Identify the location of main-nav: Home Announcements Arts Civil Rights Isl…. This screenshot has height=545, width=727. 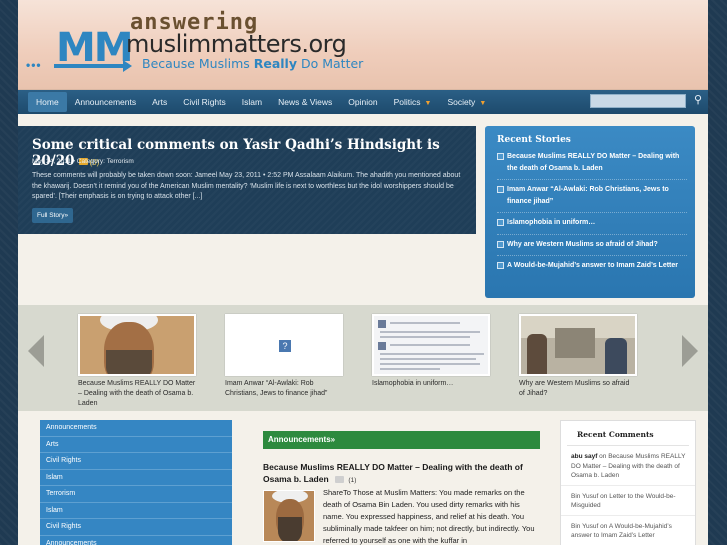
(363, 102).